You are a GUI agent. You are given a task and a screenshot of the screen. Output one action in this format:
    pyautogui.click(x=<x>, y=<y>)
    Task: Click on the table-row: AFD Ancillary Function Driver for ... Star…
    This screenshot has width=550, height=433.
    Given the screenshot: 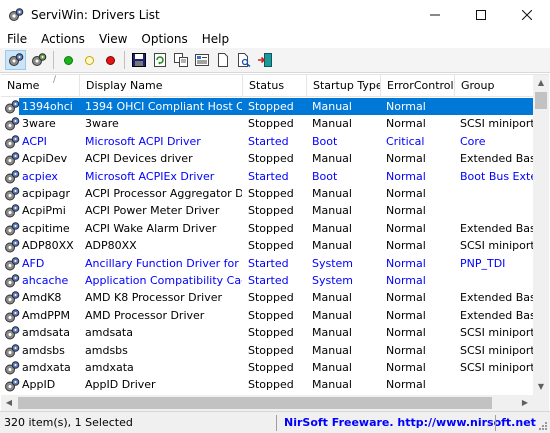 What is the action you would take?
    pyautogui.click(x=267, y=263)
    